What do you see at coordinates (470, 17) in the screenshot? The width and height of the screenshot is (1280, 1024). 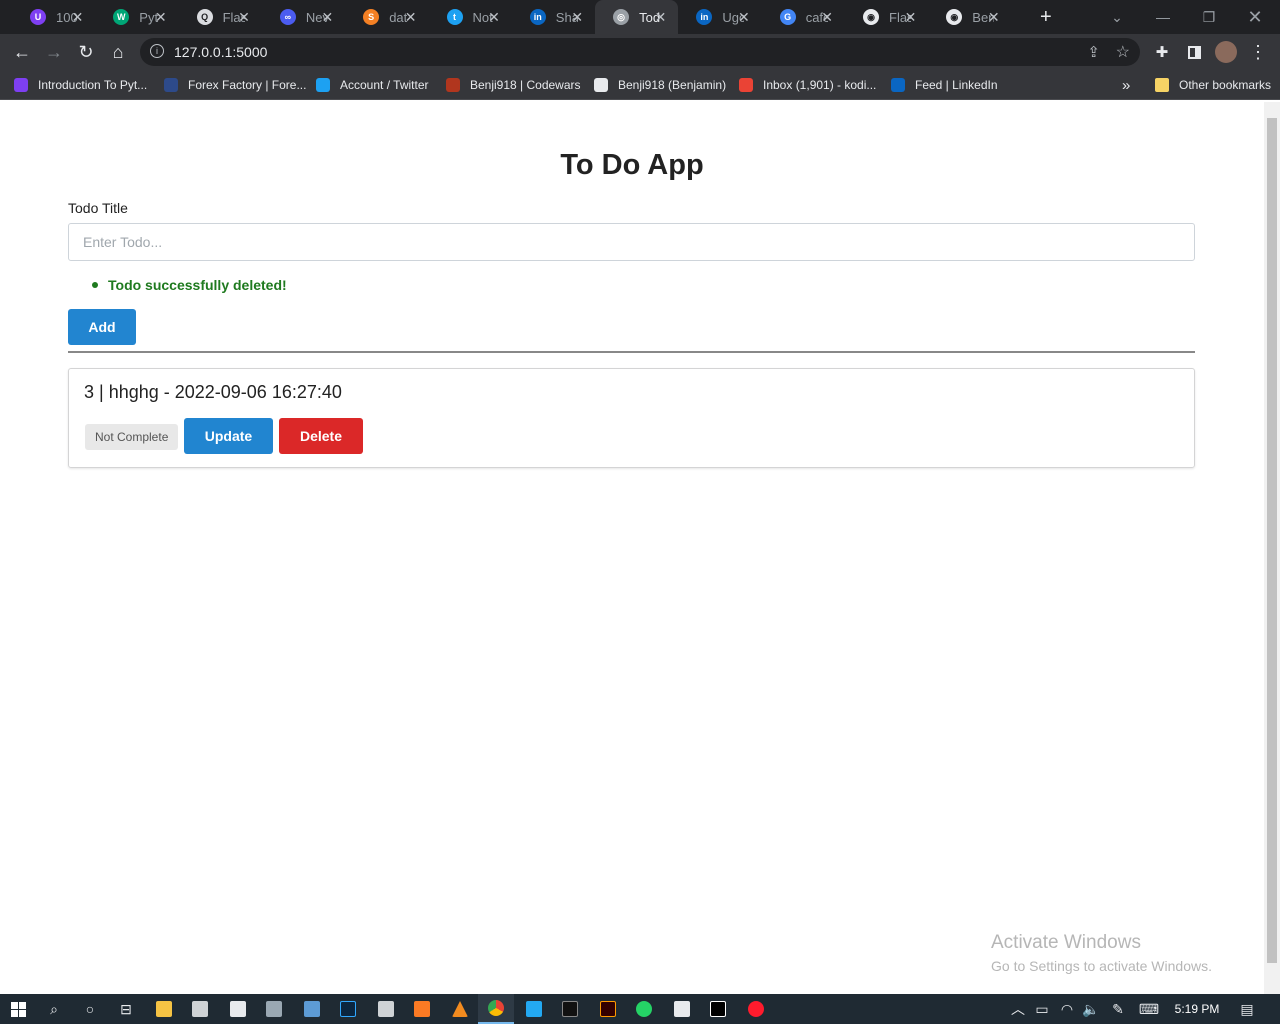 I see `browser-tab: t Not ✕` at bounding box center [470, 17].